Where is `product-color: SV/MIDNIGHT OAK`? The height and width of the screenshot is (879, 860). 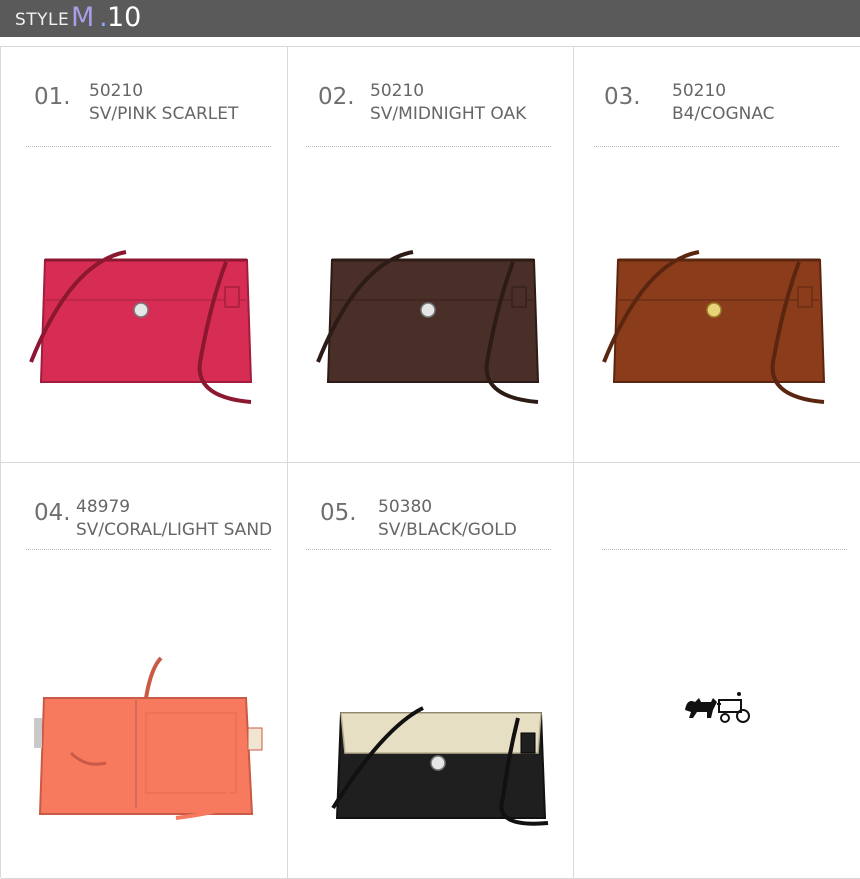
product-color: SV/MIDNIGHT OAK is located at coordinates (448, 114).